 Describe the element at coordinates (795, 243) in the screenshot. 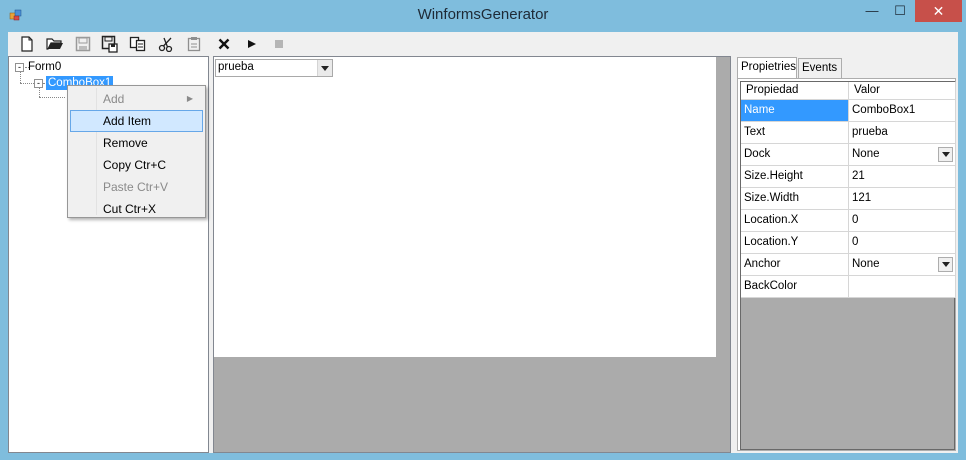

I see `property-name-cell: Location.Y` at that location.